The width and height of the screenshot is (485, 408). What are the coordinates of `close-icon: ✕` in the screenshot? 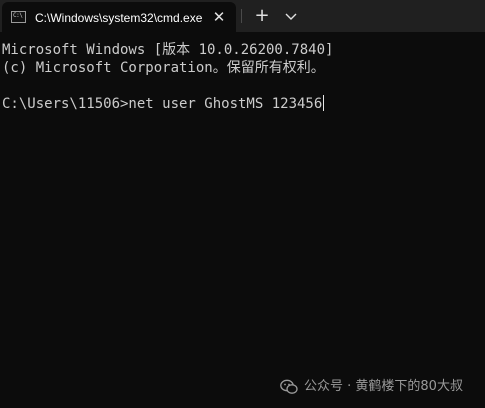 It's located at (219, 17).